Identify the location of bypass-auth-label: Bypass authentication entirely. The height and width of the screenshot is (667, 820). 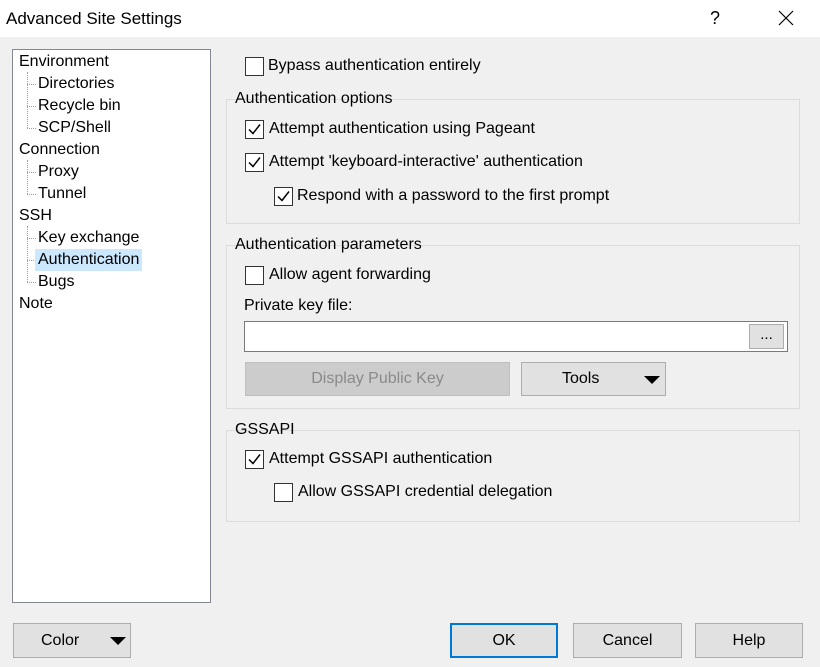
(374, 65).